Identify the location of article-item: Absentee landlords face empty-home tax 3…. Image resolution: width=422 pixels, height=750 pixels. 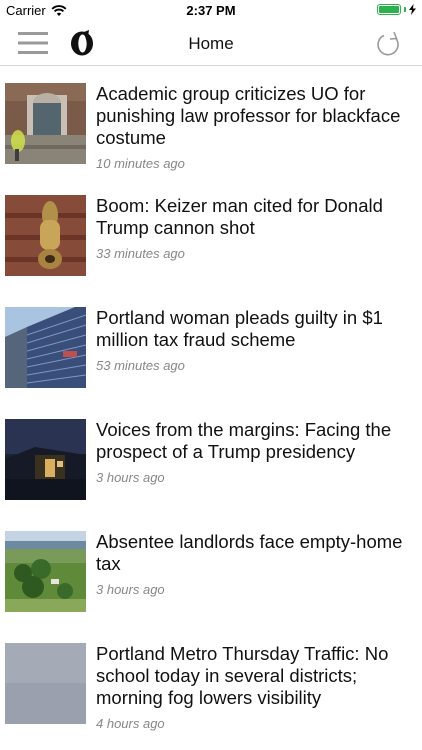
(211, 570).